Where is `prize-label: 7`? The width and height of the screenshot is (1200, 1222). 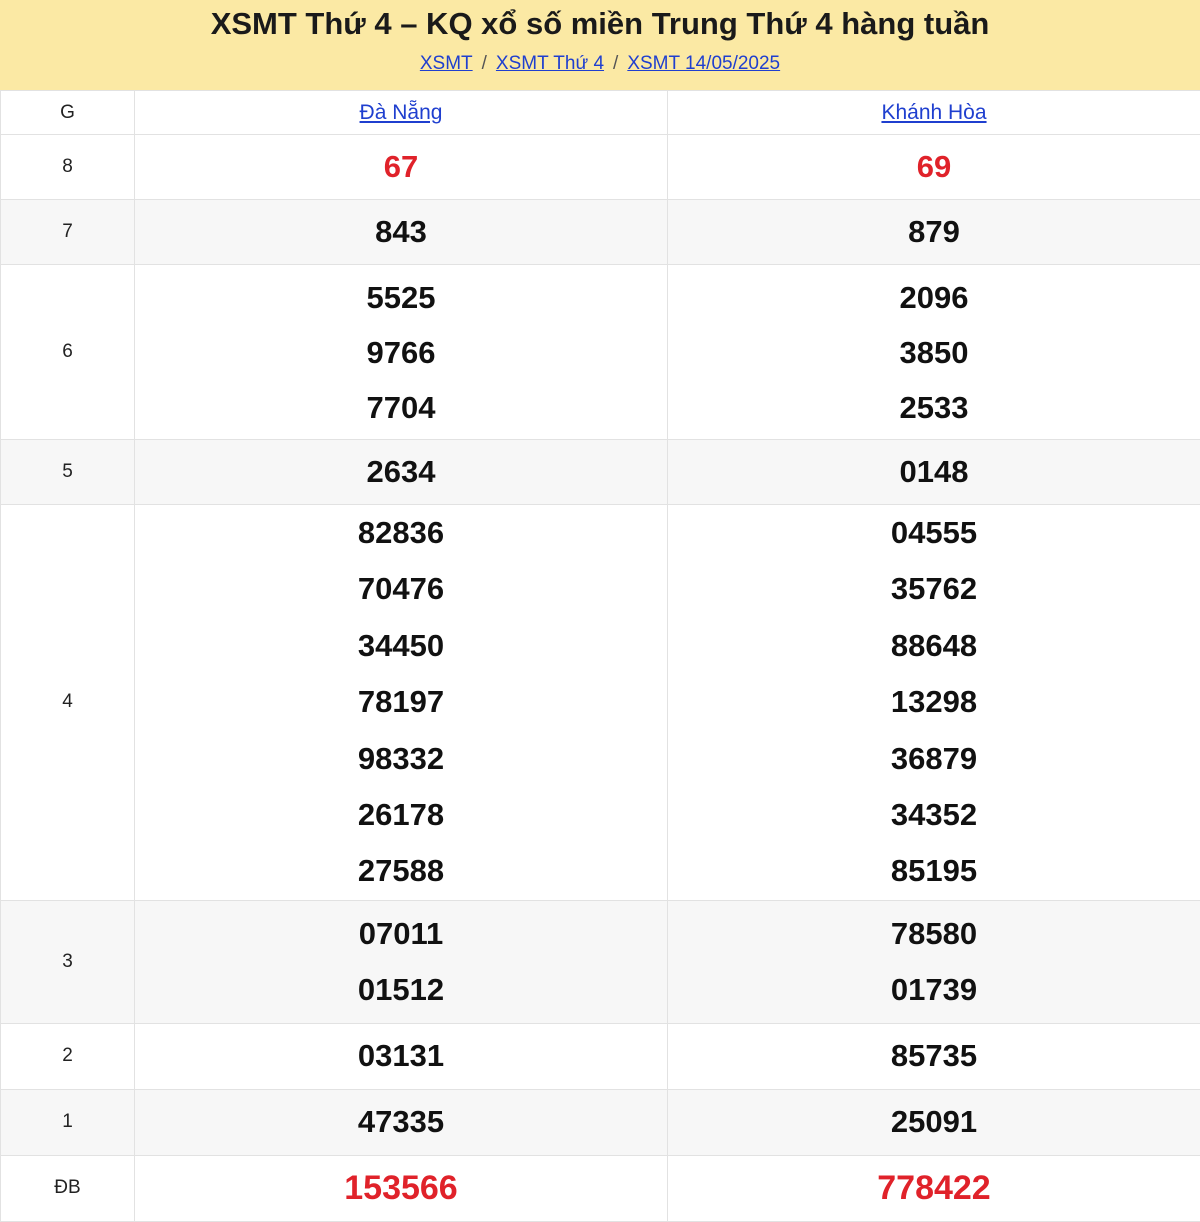 prize-label: 7 is located at coordinates (68, 232).